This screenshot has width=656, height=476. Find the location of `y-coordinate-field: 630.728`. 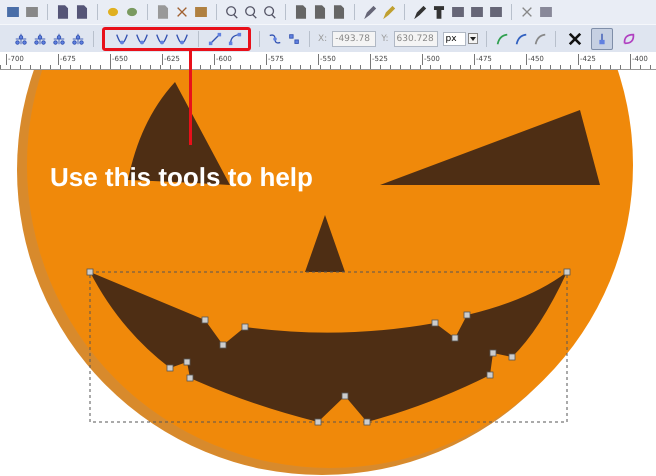

y-coordinate-field: 630.728 is located at coordinates (416, 38).